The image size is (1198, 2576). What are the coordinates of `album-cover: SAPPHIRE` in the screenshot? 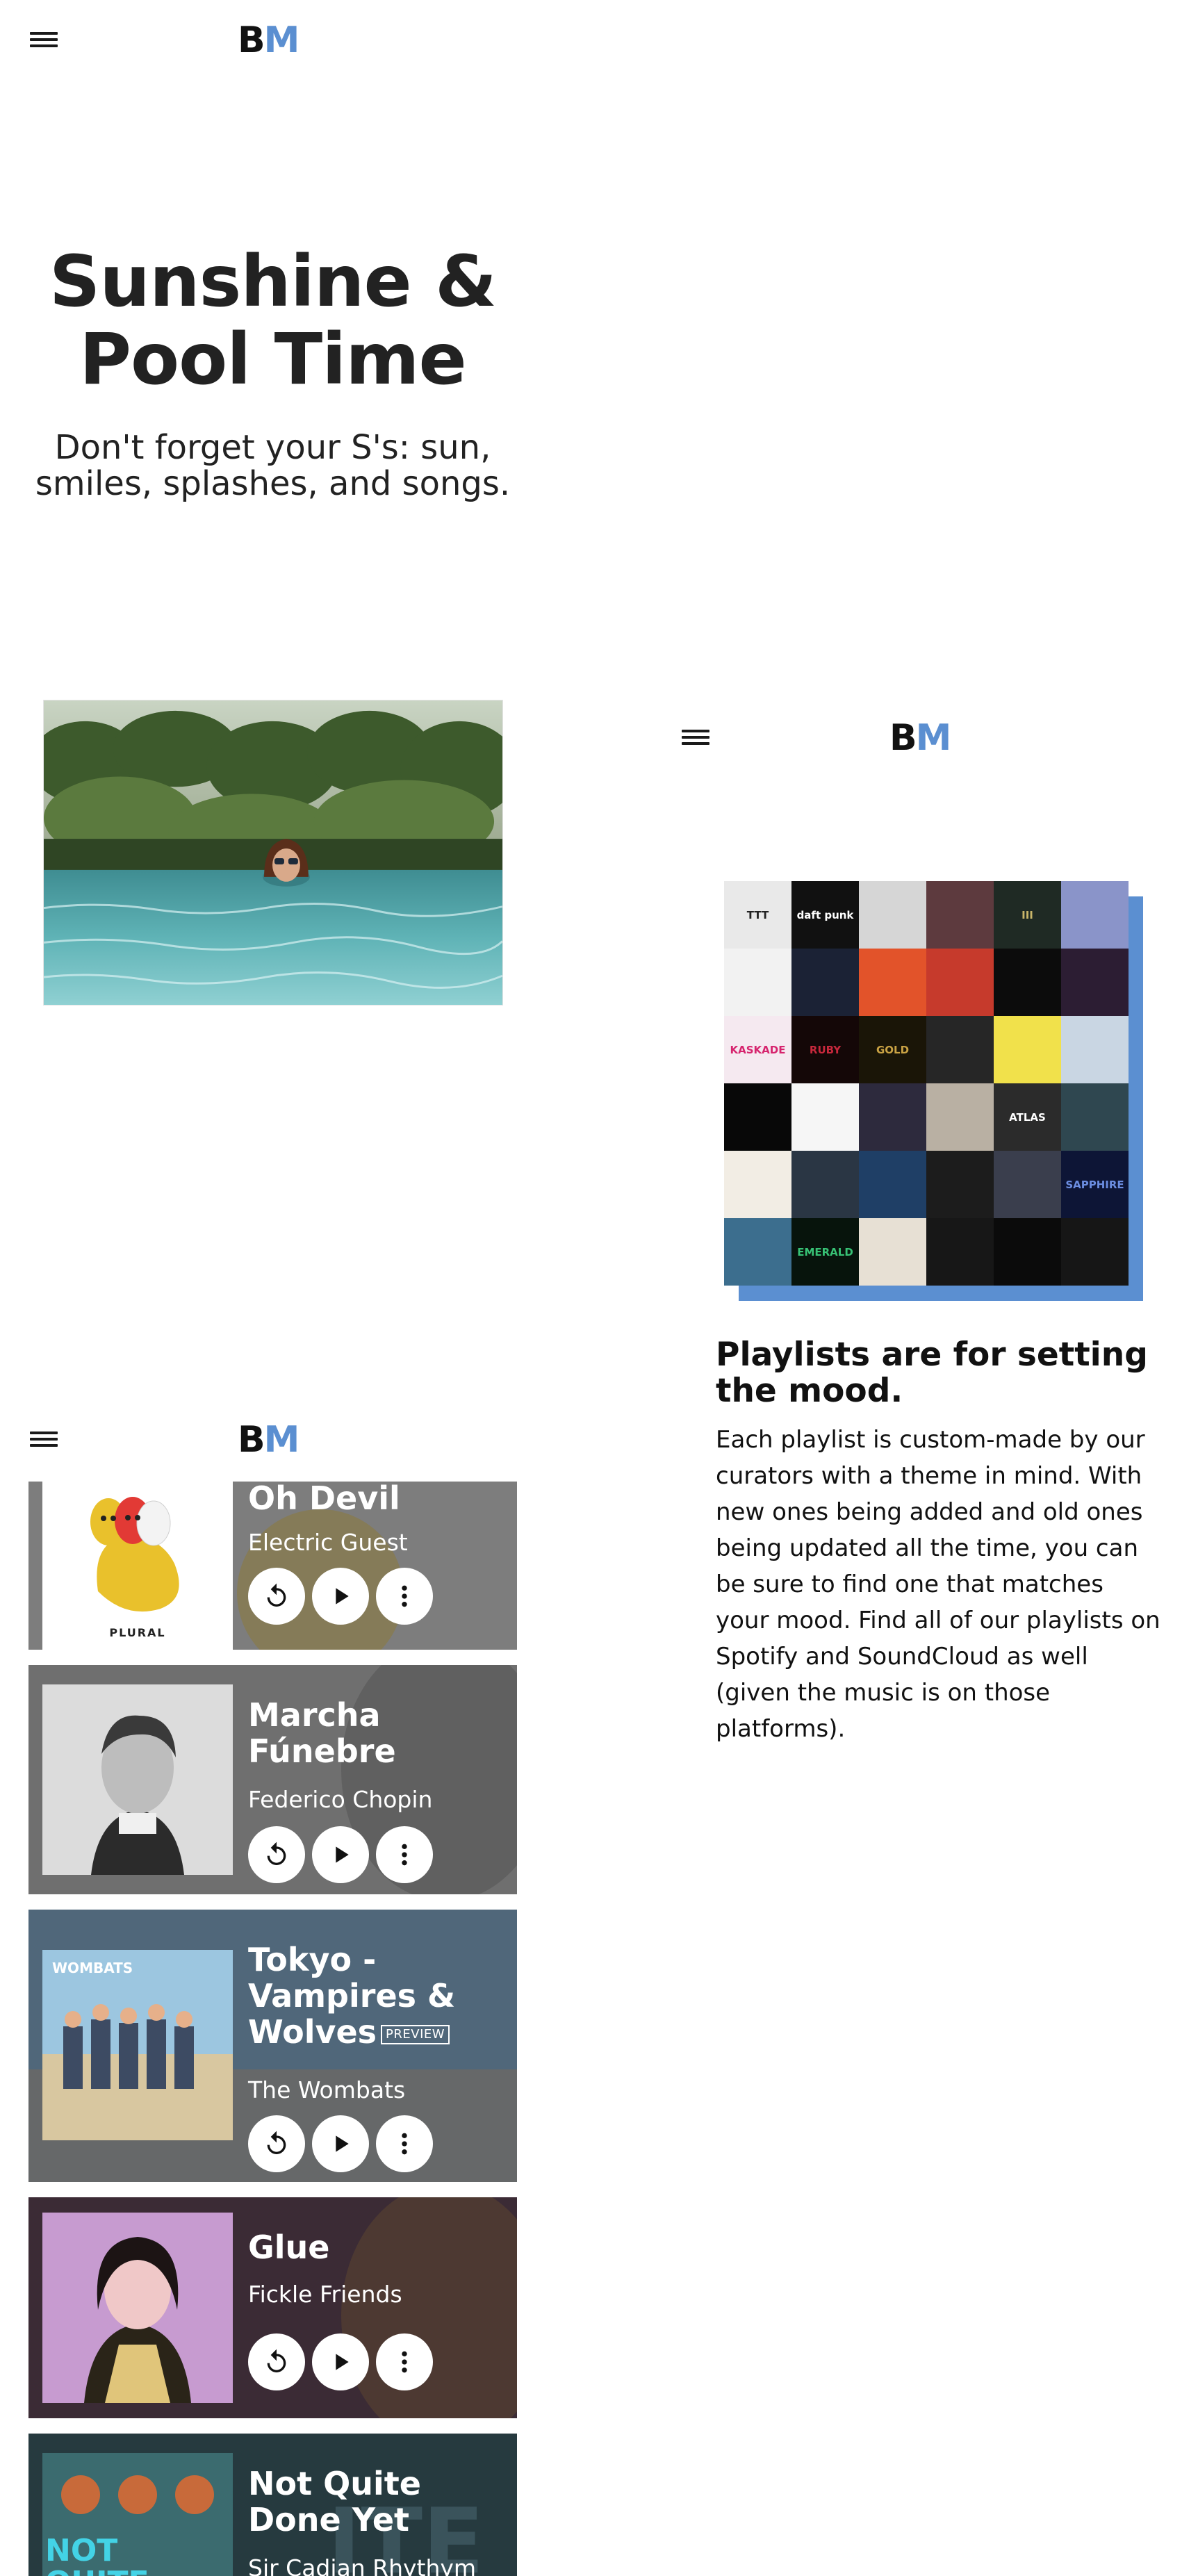 It's located at (1095, 1184).